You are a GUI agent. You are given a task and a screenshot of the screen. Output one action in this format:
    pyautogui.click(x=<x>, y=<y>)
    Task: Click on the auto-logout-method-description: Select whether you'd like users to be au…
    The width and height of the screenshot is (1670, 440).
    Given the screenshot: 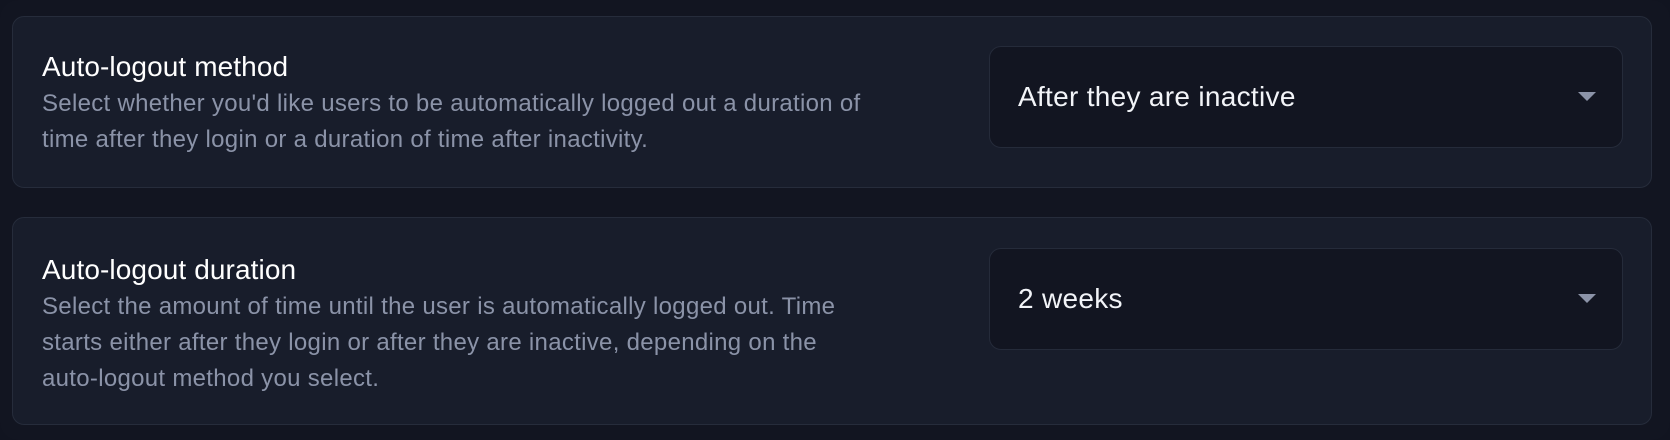 What is the action you would take?
    pyautogui.click(x=502, y=122)
    